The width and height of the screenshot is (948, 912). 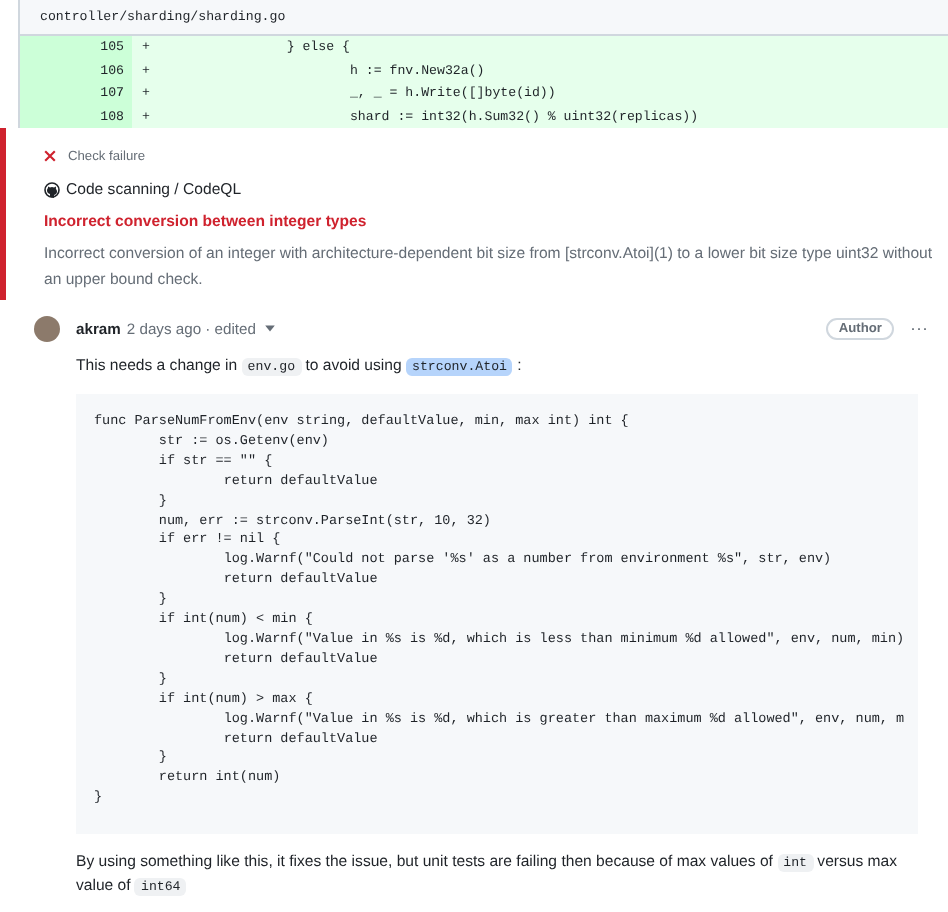 What do you see at coordinates (50, 156) in the screenshot?
I see `close-icon` at bounding box center [50, 156].